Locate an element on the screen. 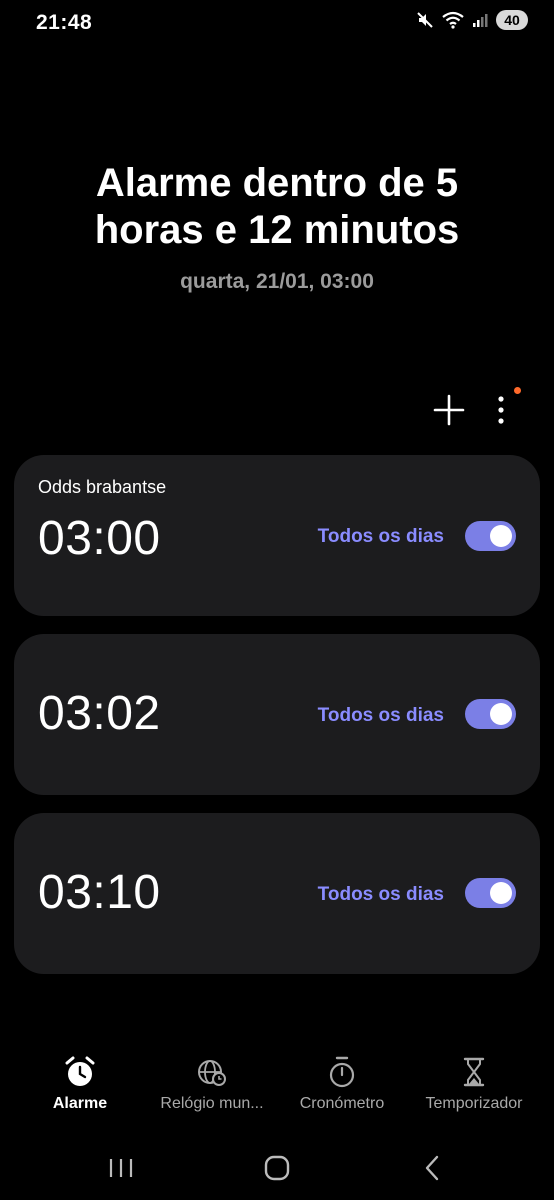 The height and width of the screenshot is (1200, 554). tab-label: Cronómetro is located at coordinates (342, 1103).